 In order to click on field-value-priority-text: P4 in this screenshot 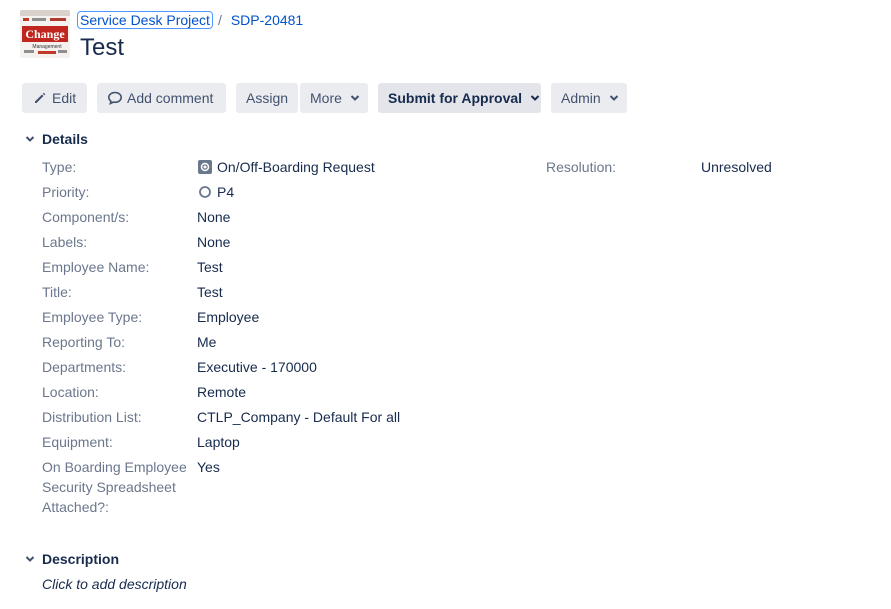, I will do `click(226, 192)`.